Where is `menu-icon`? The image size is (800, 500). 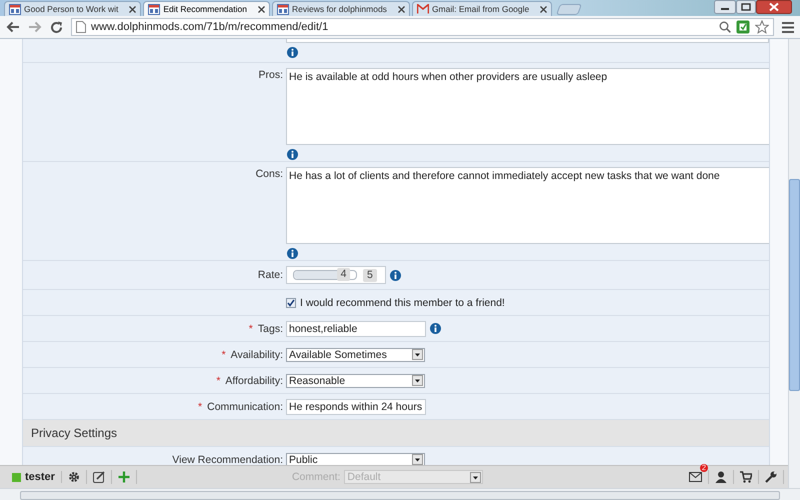 menu-icon is located at coordinates (788, 27).